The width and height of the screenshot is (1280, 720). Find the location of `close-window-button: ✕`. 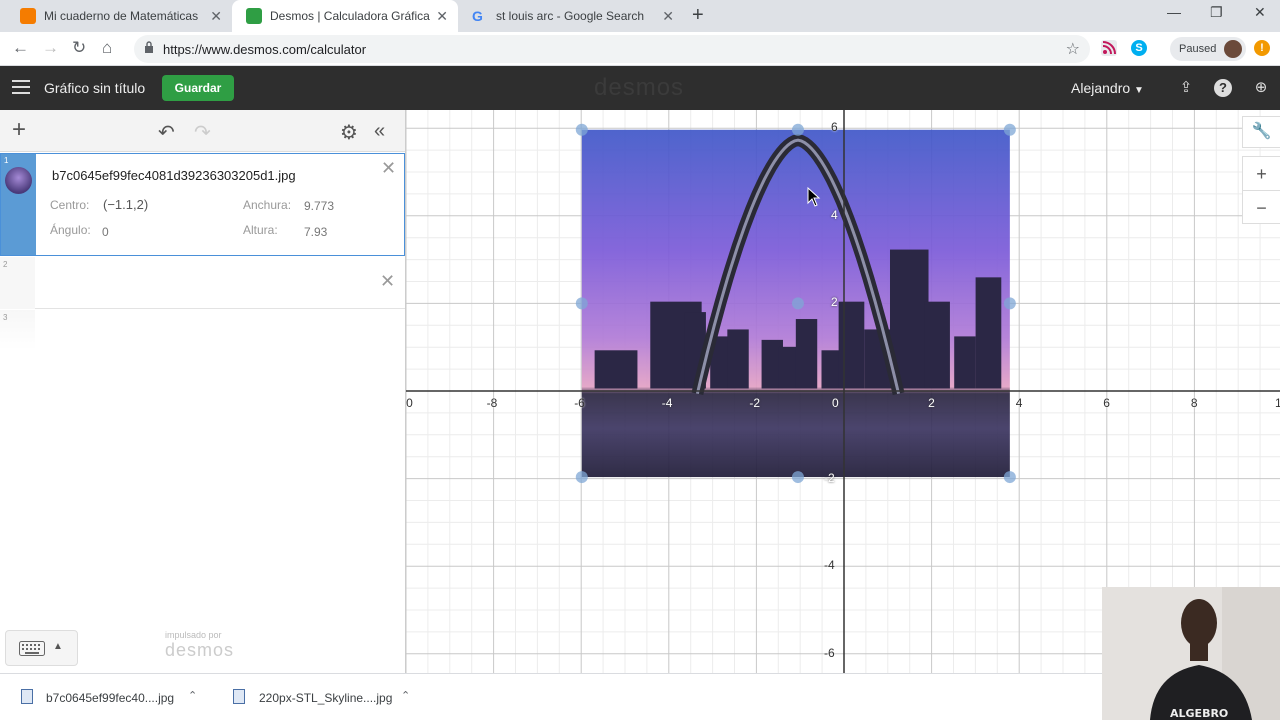

close-window-button: ✕ is located at coordinates (1260, 12).